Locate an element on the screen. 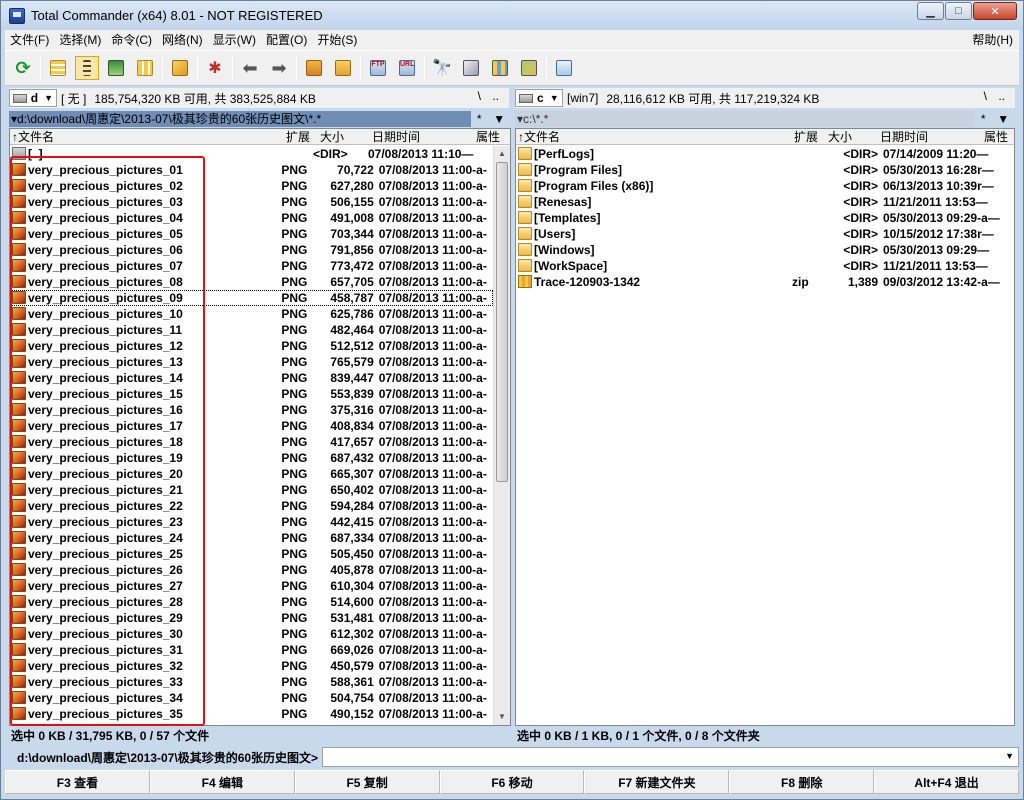 The width and height of the screenshot is (1024, 800). table-row: [Templates] <DIR> 05/30/2013 09:29-a— is located at coordinates (765, 218).